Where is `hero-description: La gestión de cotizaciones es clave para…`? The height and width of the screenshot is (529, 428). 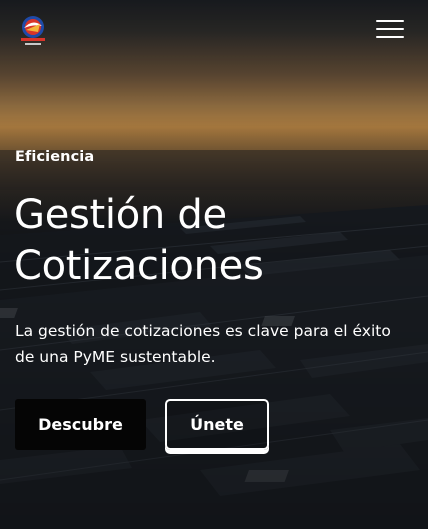 hero-description: La gestión de cotizaciones es clave para… is located at coordinates (203, 344).